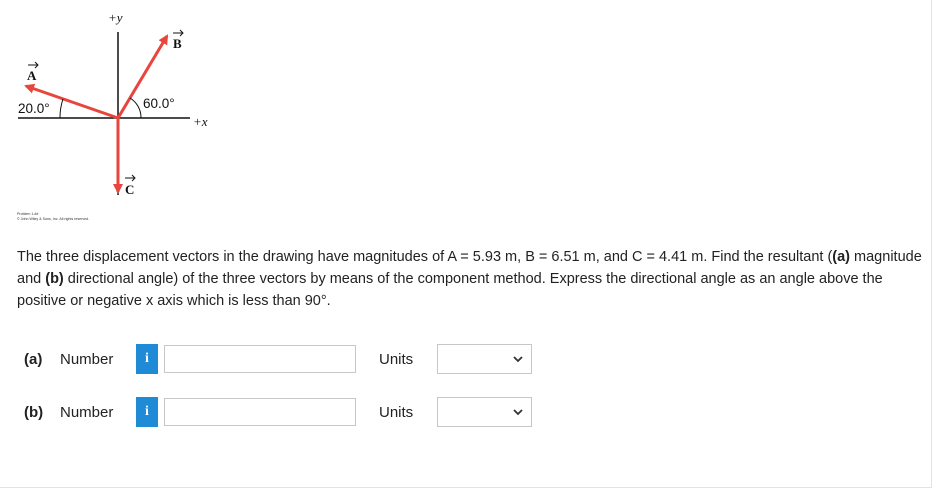 This screenshot has width=933, height=489. Describe the element at coordinates (177, 43) in the screenshot. I see `svg-text: B` at that location.